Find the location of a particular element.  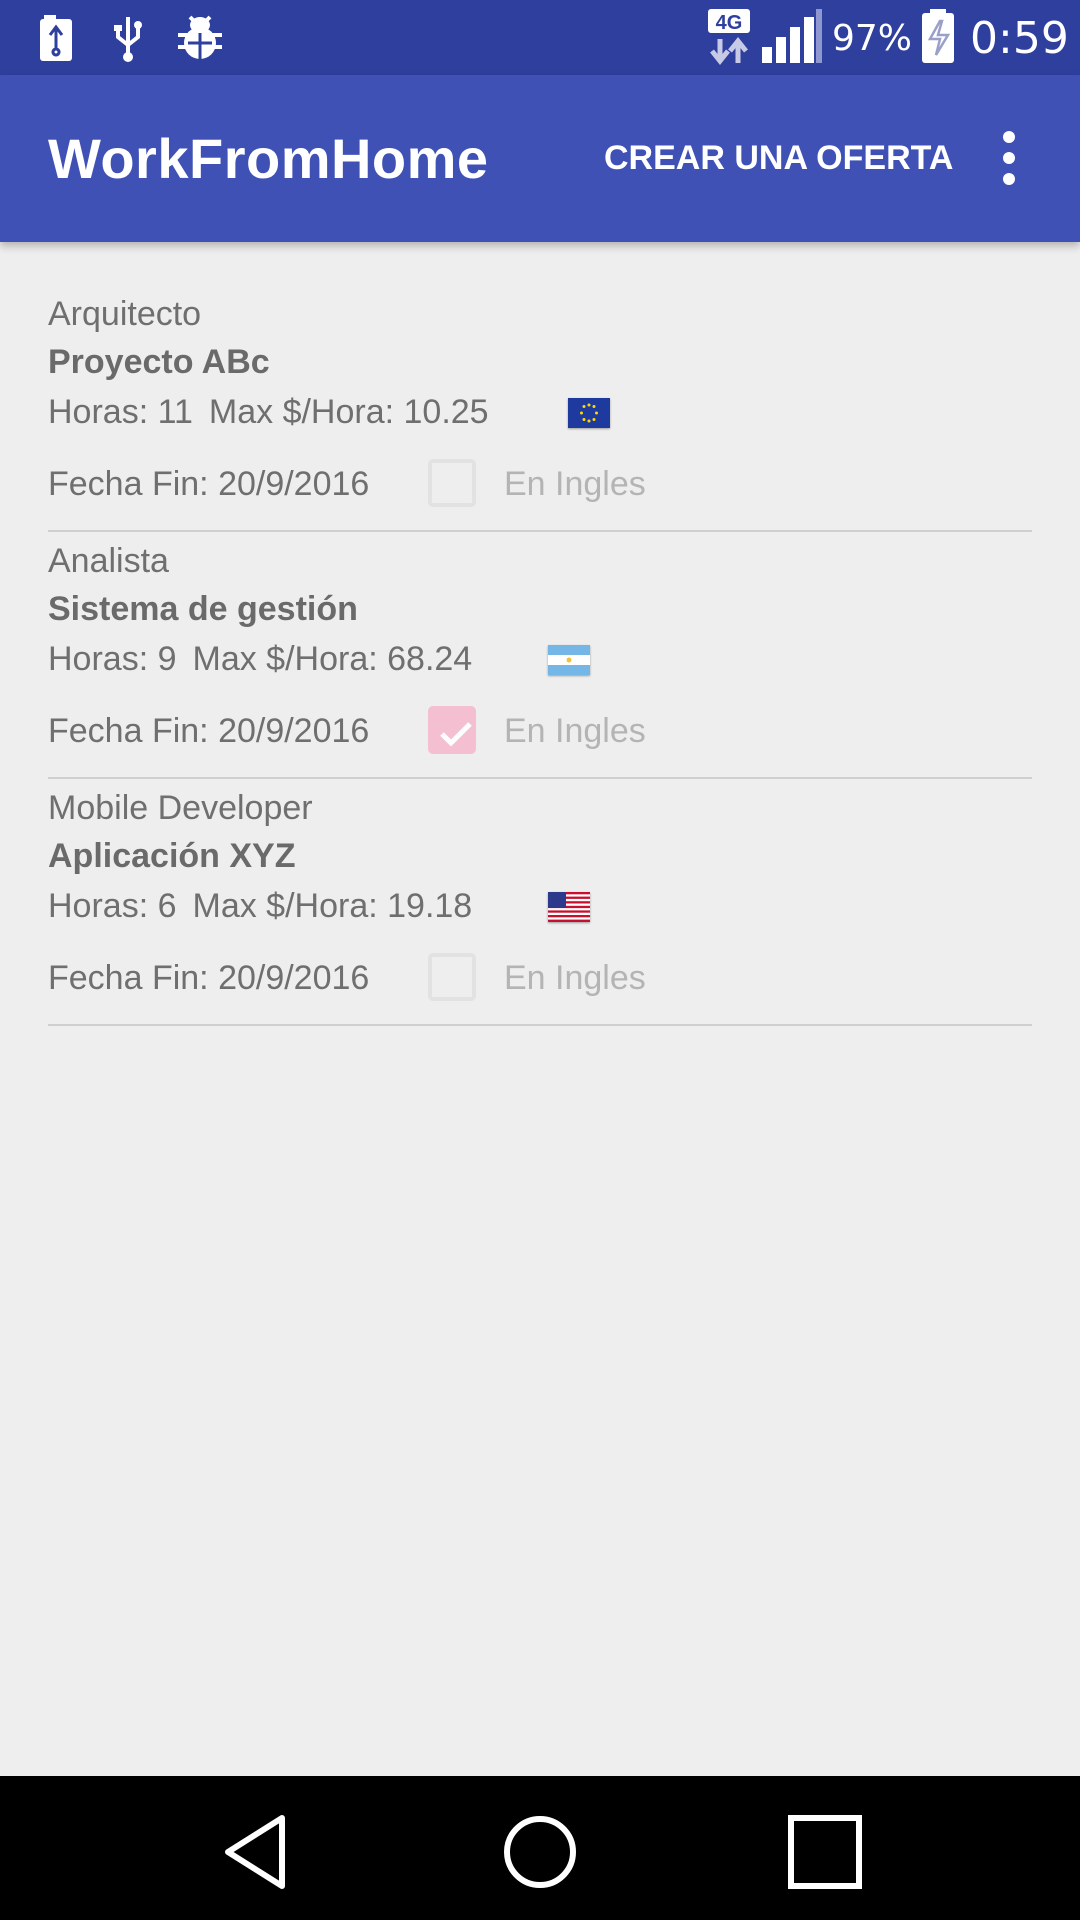

svg-text: 4G is located at coordinates (729, 23).